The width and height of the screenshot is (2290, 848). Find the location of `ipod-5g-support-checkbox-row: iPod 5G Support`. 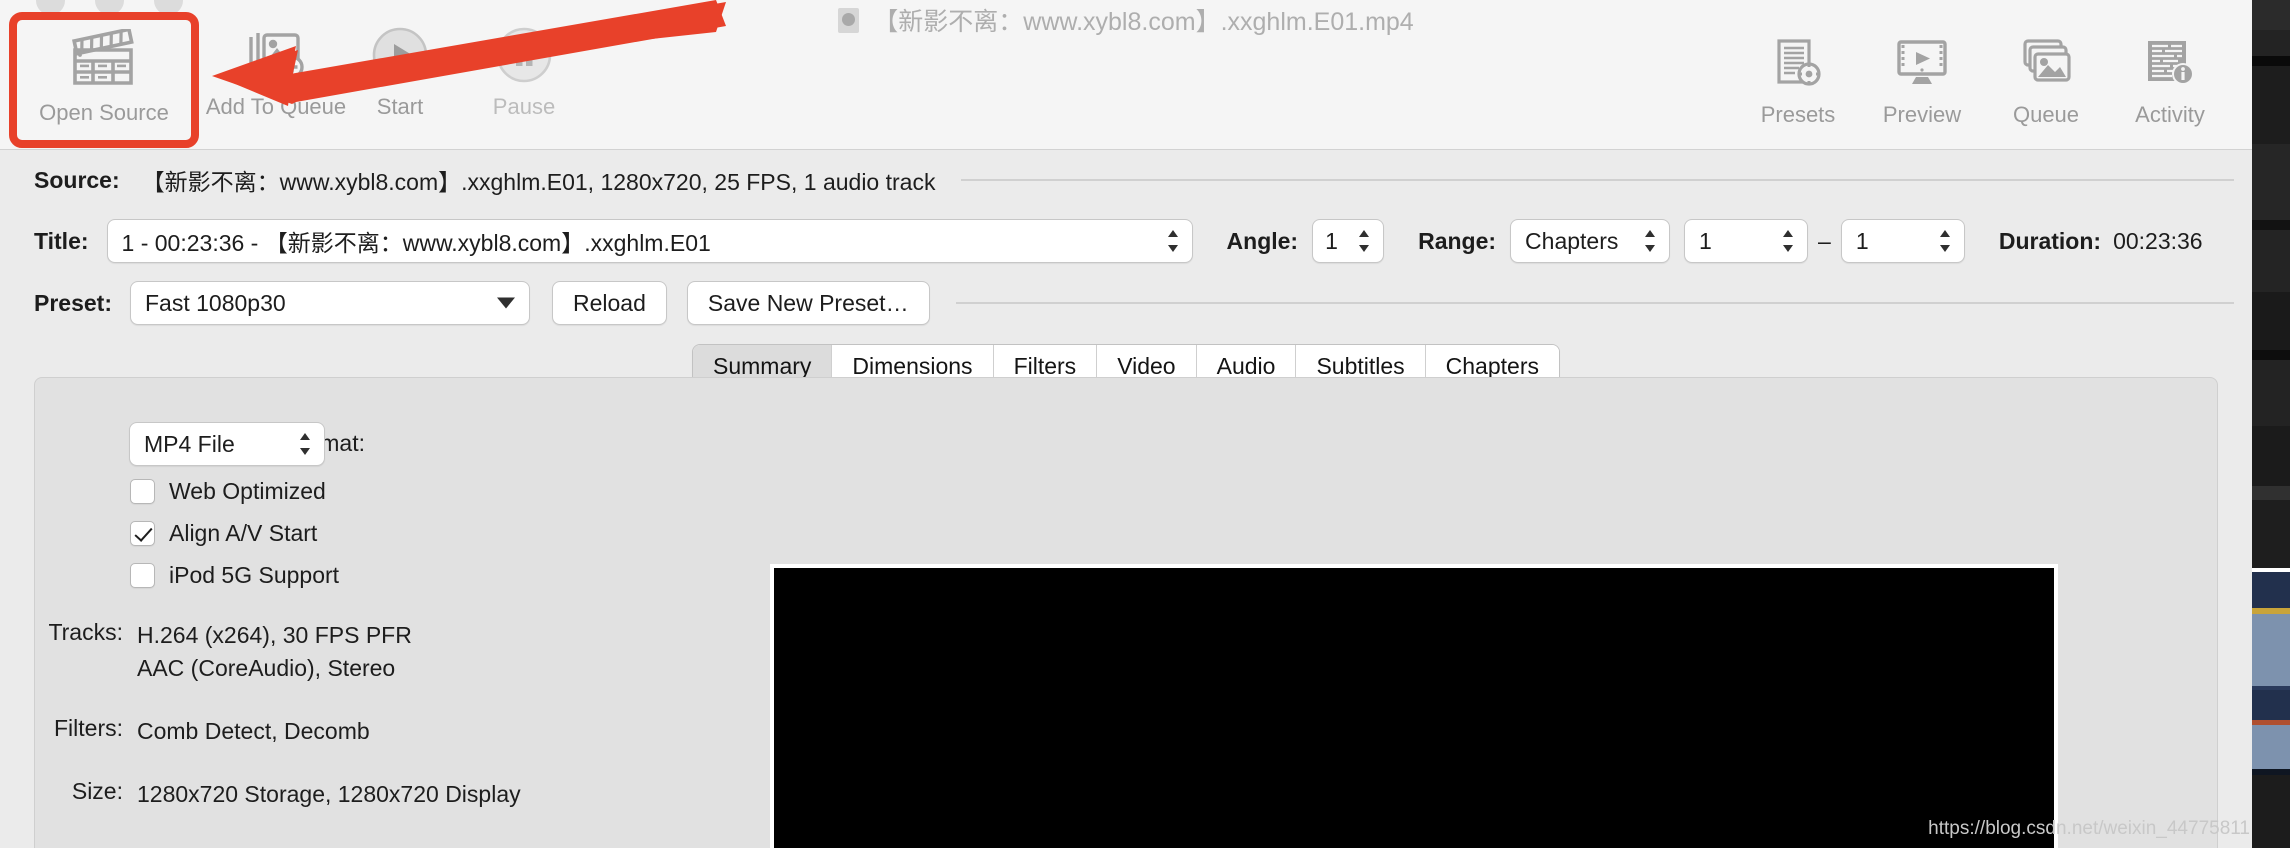

ipod-5g-support-checkbox-row: iPod 5G Support is located at coordinates (234, 575).